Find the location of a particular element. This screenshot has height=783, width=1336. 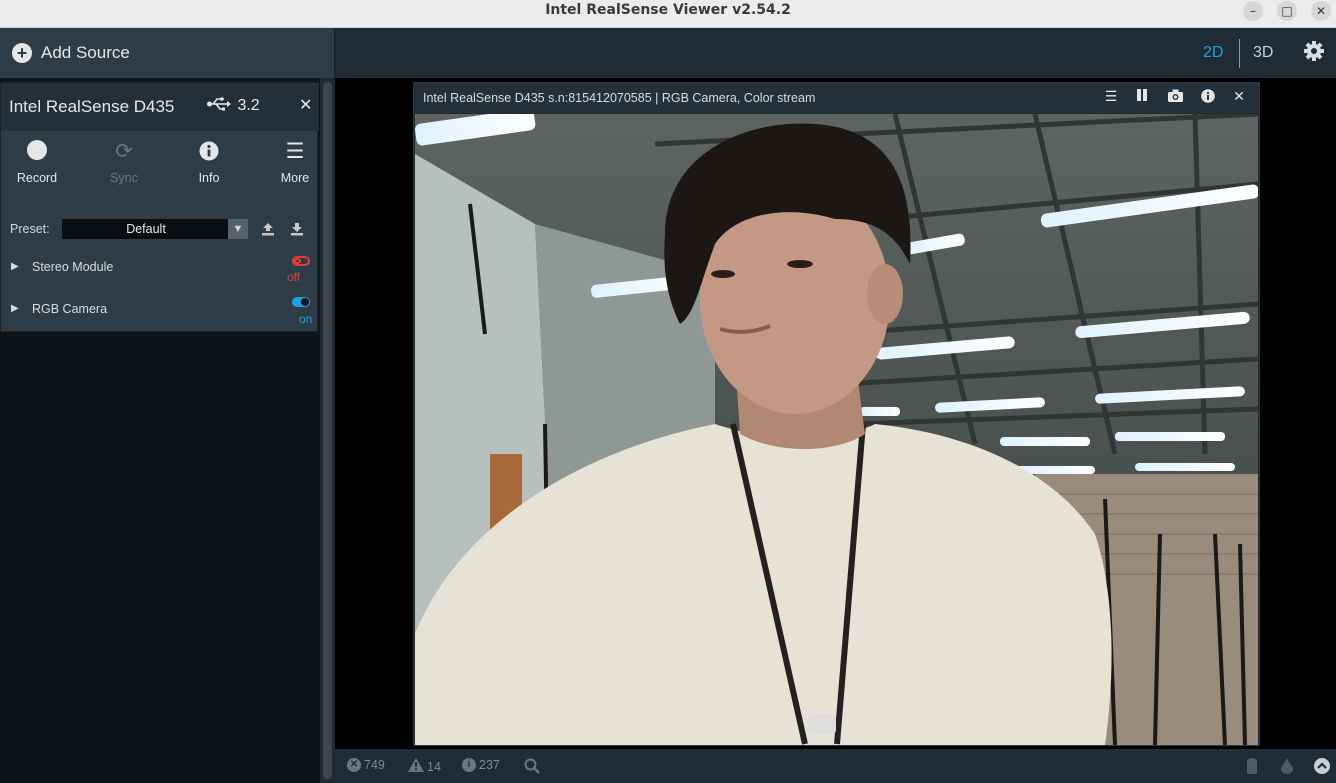

settings-icon is located at coordinates (1314, 51).